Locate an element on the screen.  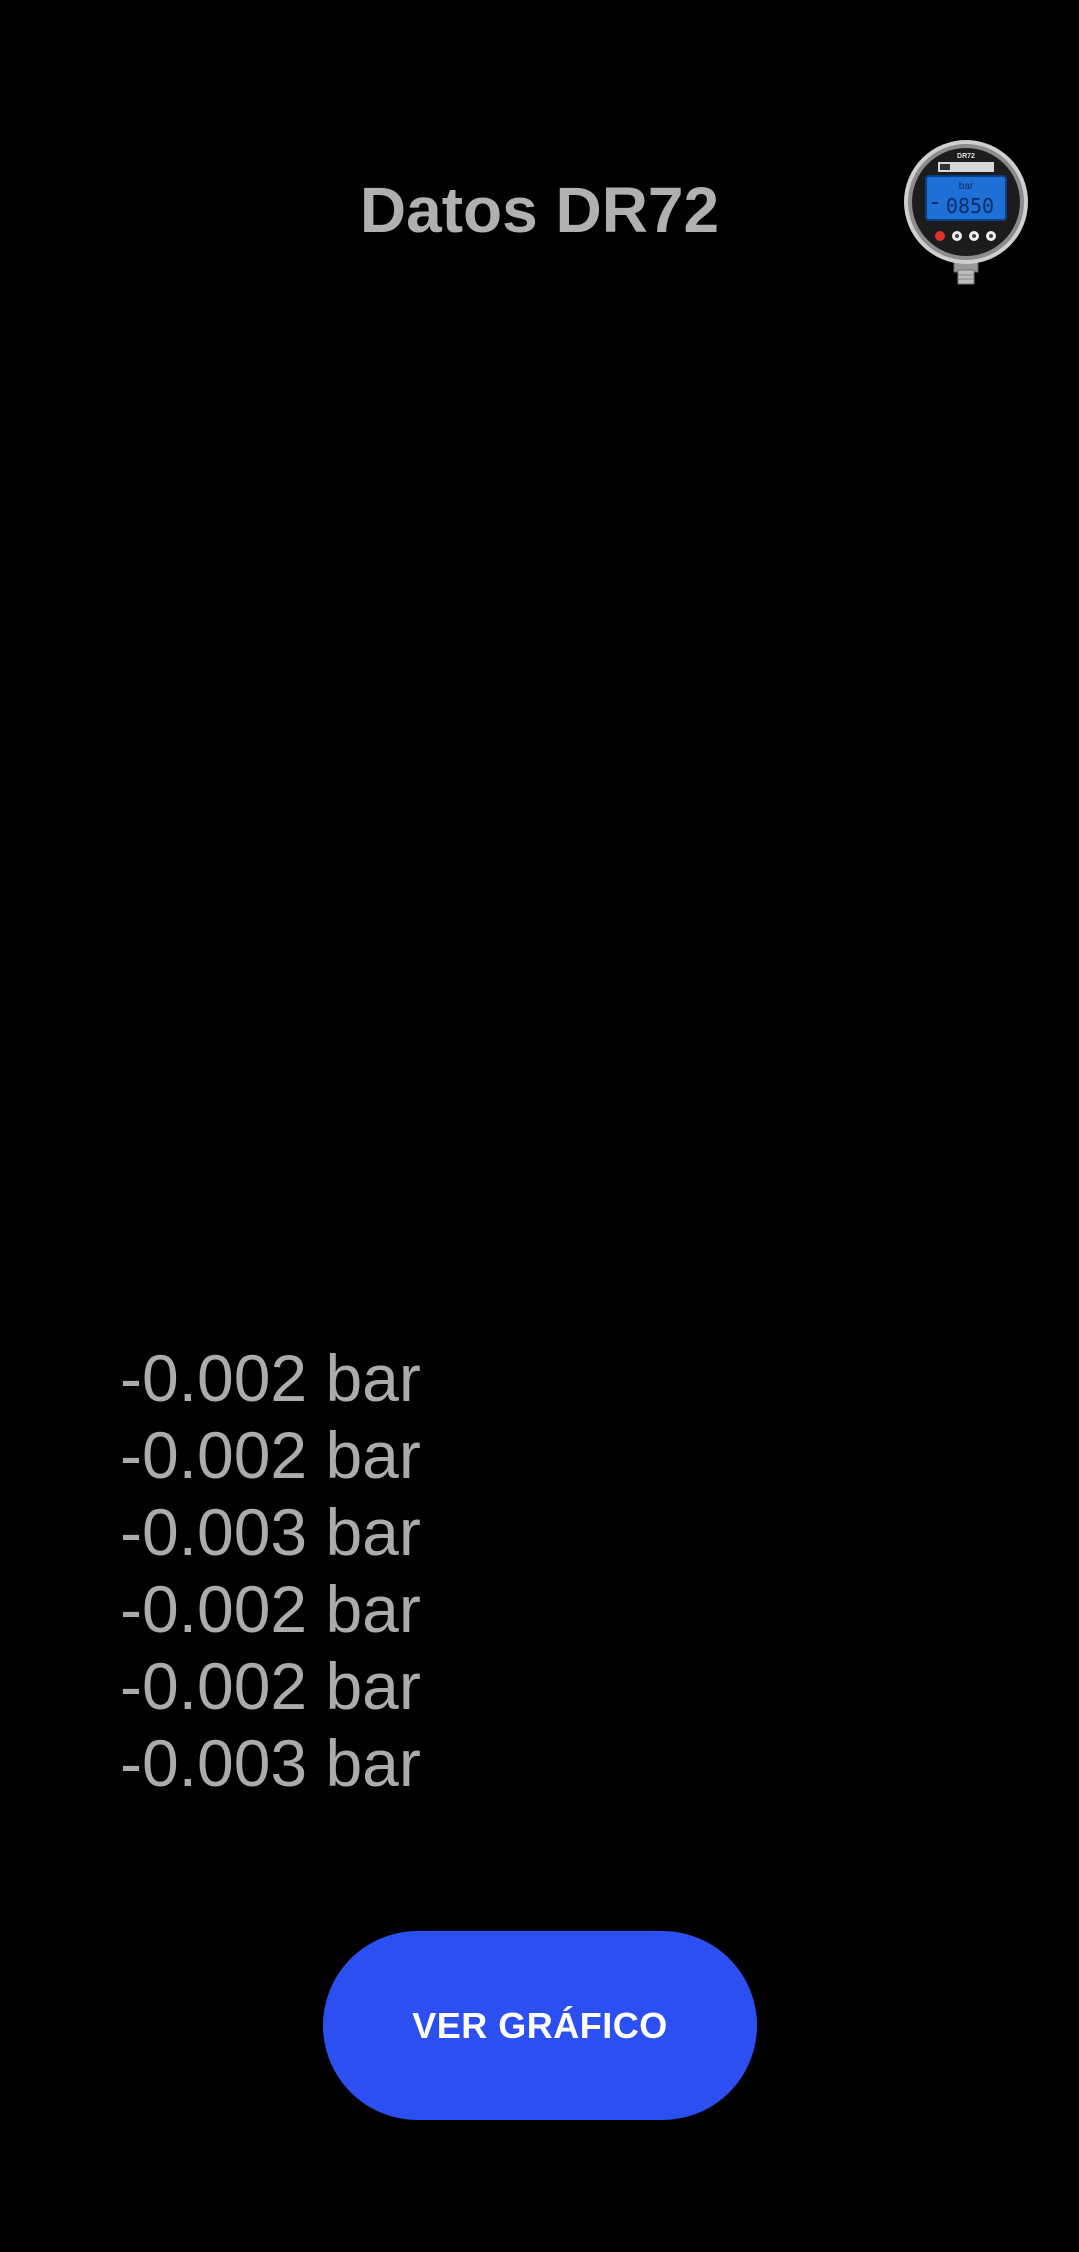
pressure-gauge-icon: DR72 bar 0850 is located at coordinates (966, 212).